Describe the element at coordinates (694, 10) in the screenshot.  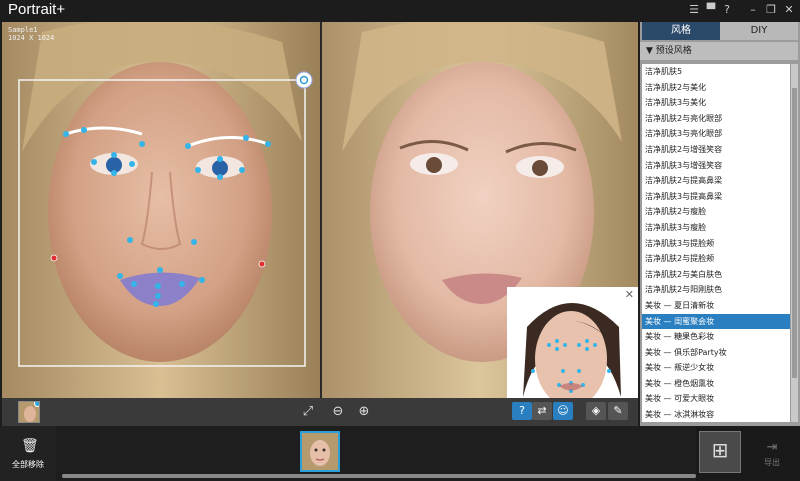
I see `list-icon: ☰` at that location.